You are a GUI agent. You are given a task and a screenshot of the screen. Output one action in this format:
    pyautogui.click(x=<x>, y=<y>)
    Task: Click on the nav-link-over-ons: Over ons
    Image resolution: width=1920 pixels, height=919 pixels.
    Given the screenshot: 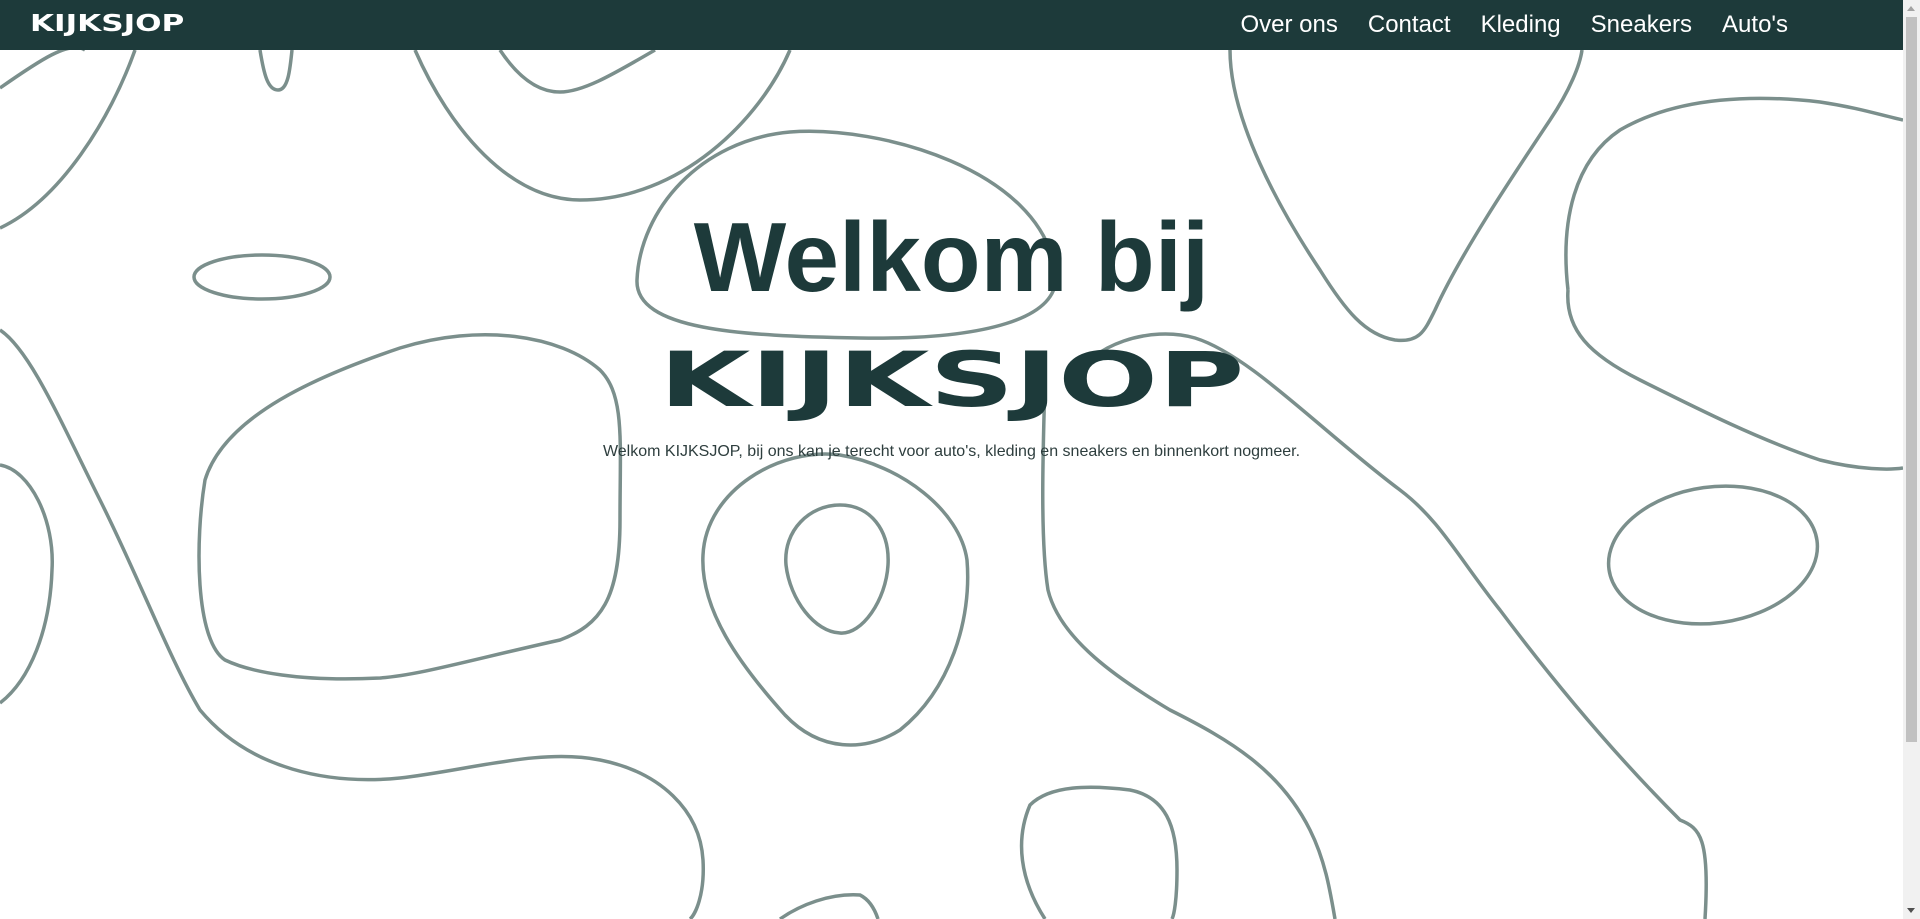 What is the action you would take?
    pyautogui.click(x=1289, y=25)
    